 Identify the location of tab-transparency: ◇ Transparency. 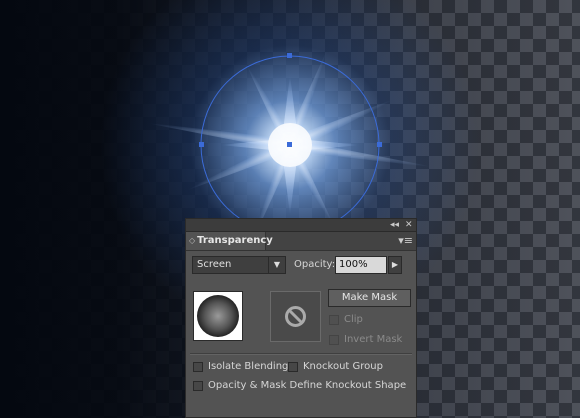
(229, 241).